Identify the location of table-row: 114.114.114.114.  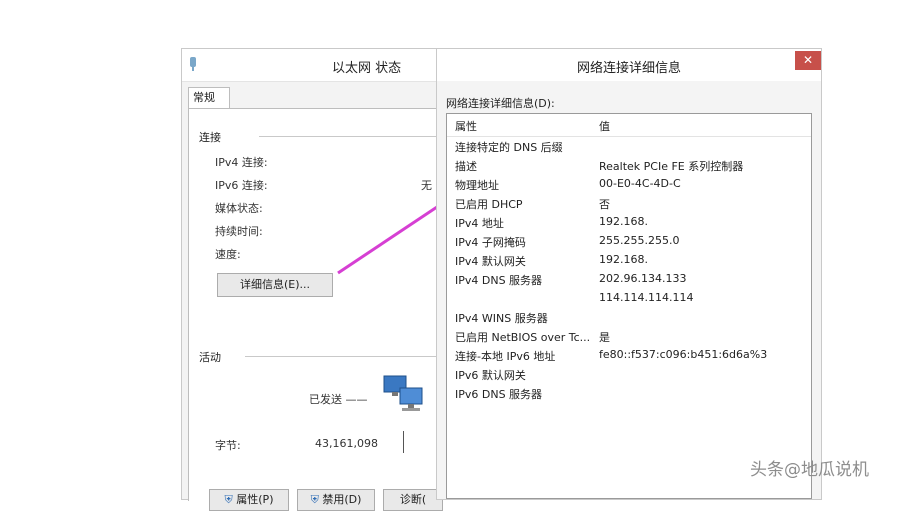
(629, 298).